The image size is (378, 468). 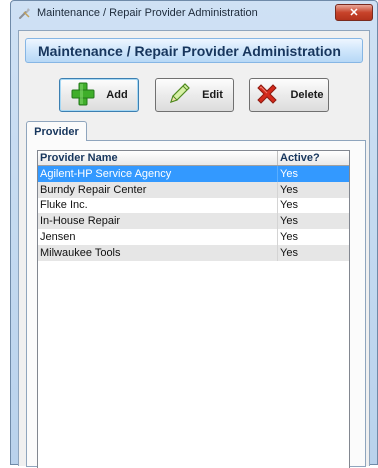 I want to click on add-button-label: Add, so click(x=117, y=95).